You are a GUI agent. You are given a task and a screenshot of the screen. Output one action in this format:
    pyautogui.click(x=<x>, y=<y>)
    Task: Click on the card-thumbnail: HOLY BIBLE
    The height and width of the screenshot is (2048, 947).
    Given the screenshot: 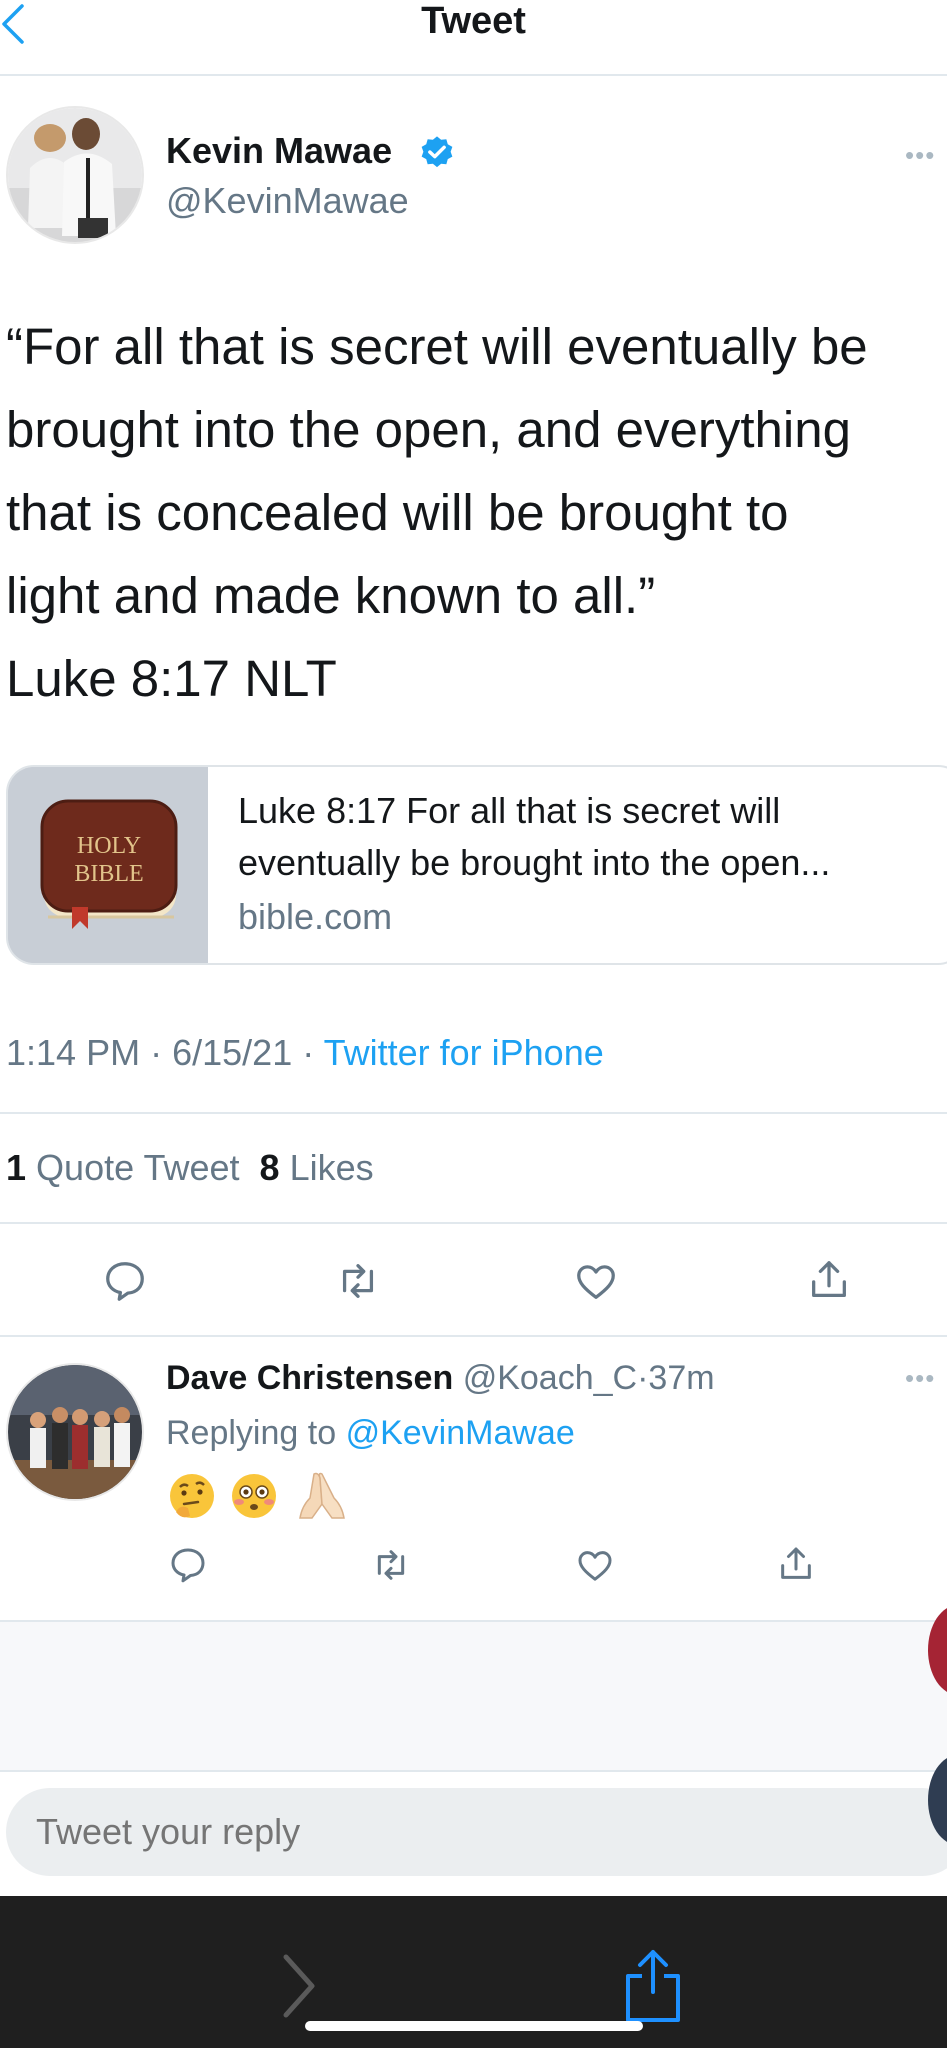 What is the action you would take?
    pyautogui.click(x=108, y=865)
    